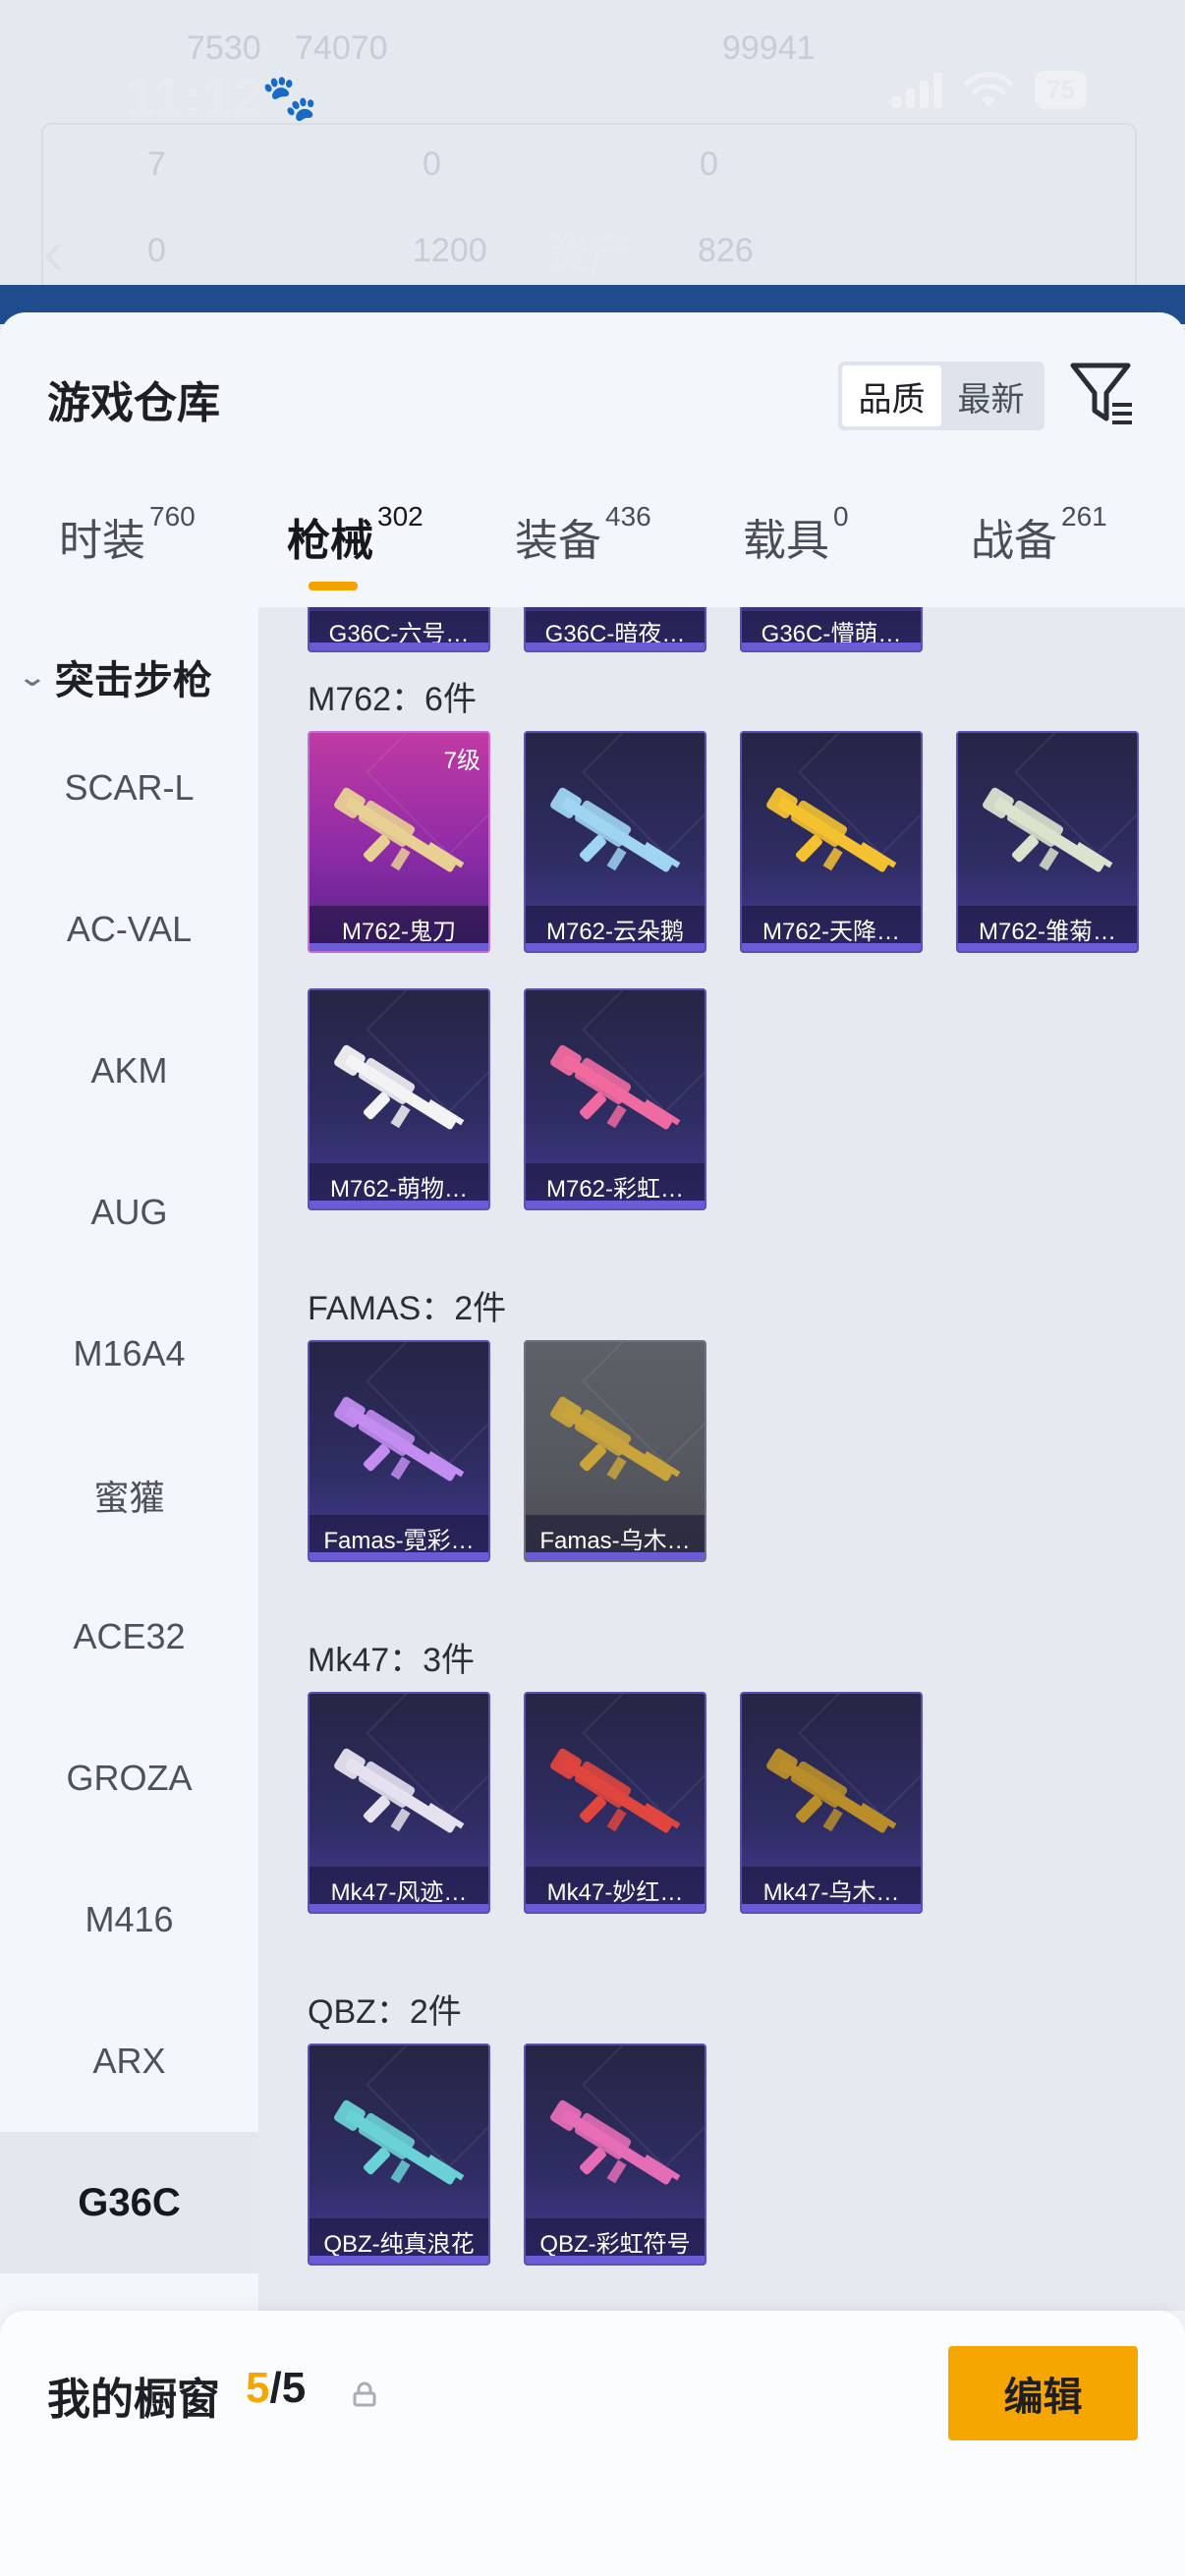 The width and height of the screenshot is (1185, 2576). I want to click on tab-guns: 枪械302, so click(355, 534).